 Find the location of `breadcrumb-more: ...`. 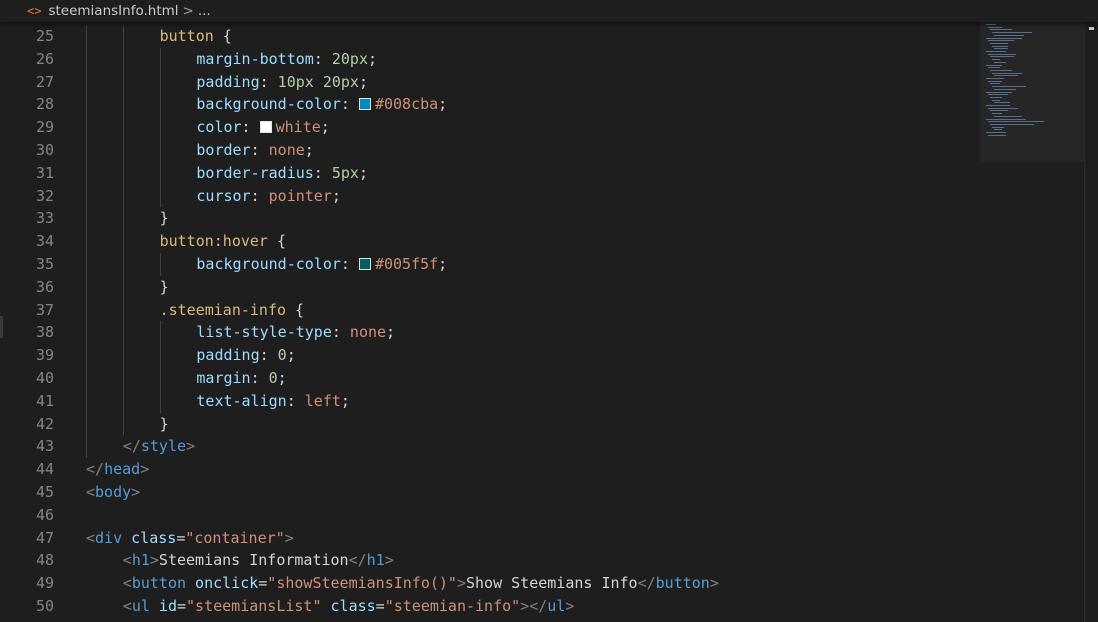

breadcrumb-more: ... is located at coordinates (204, 11).